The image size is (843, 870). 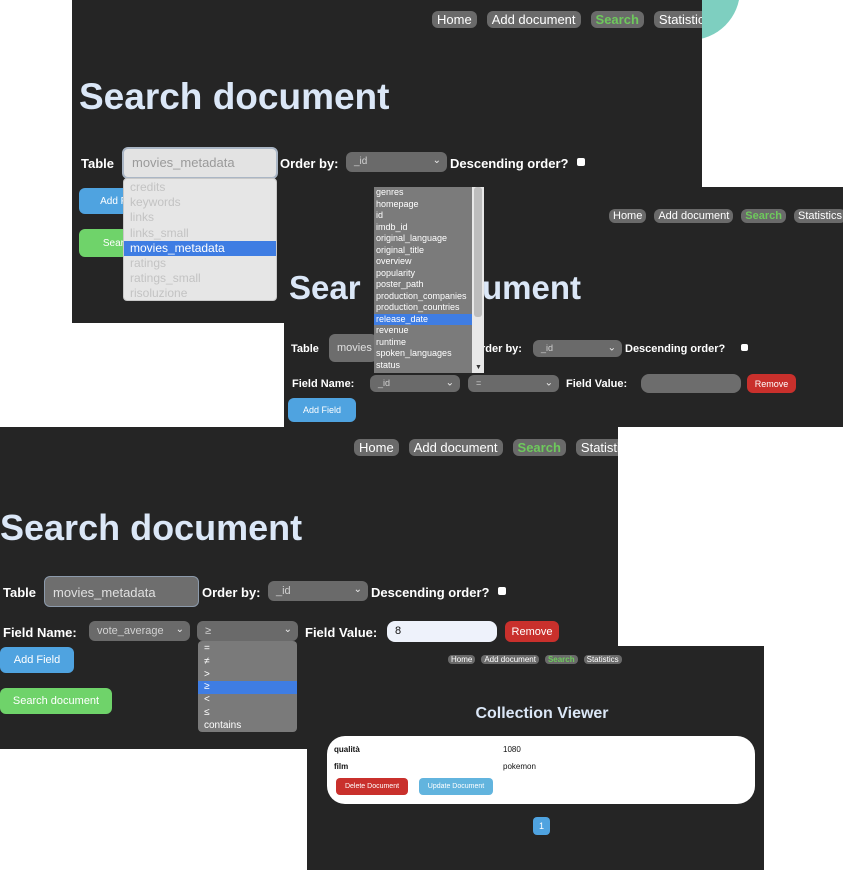 I want to click on table-select-value: movies, so click(x=354, y=348).